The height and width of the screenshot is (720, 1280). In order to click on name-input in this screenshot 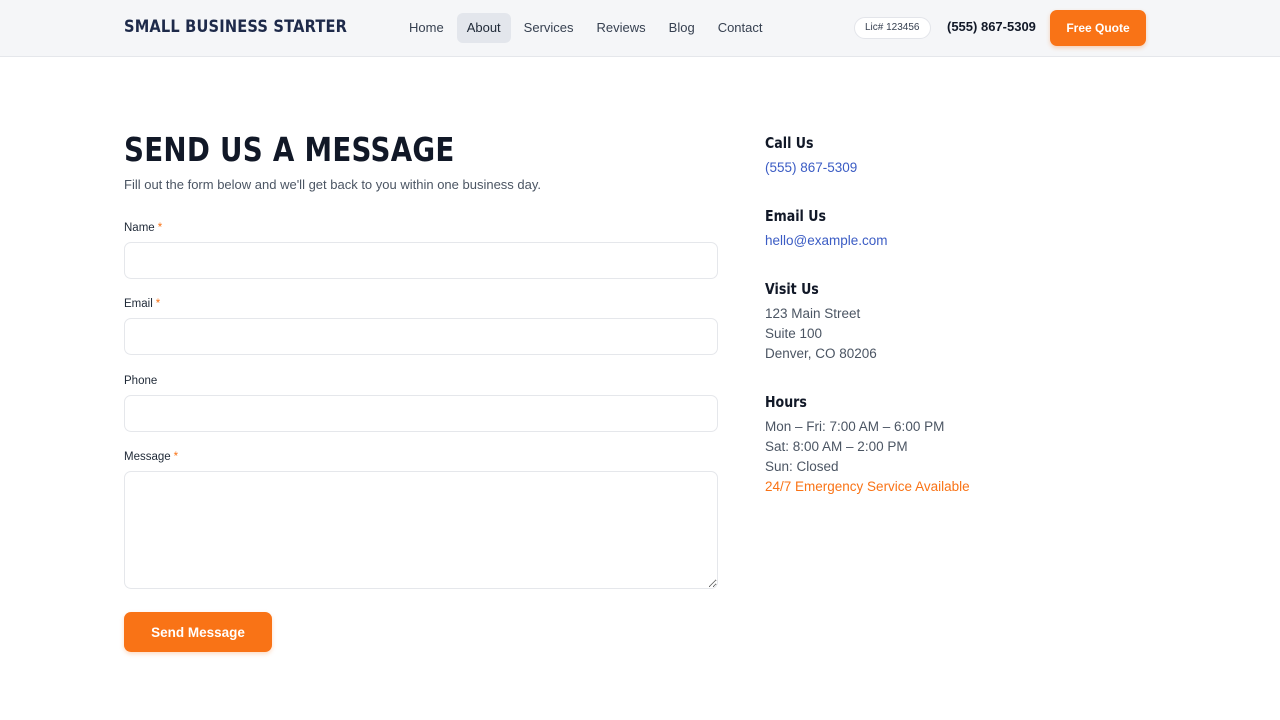, I will do `click(421, 260)`.